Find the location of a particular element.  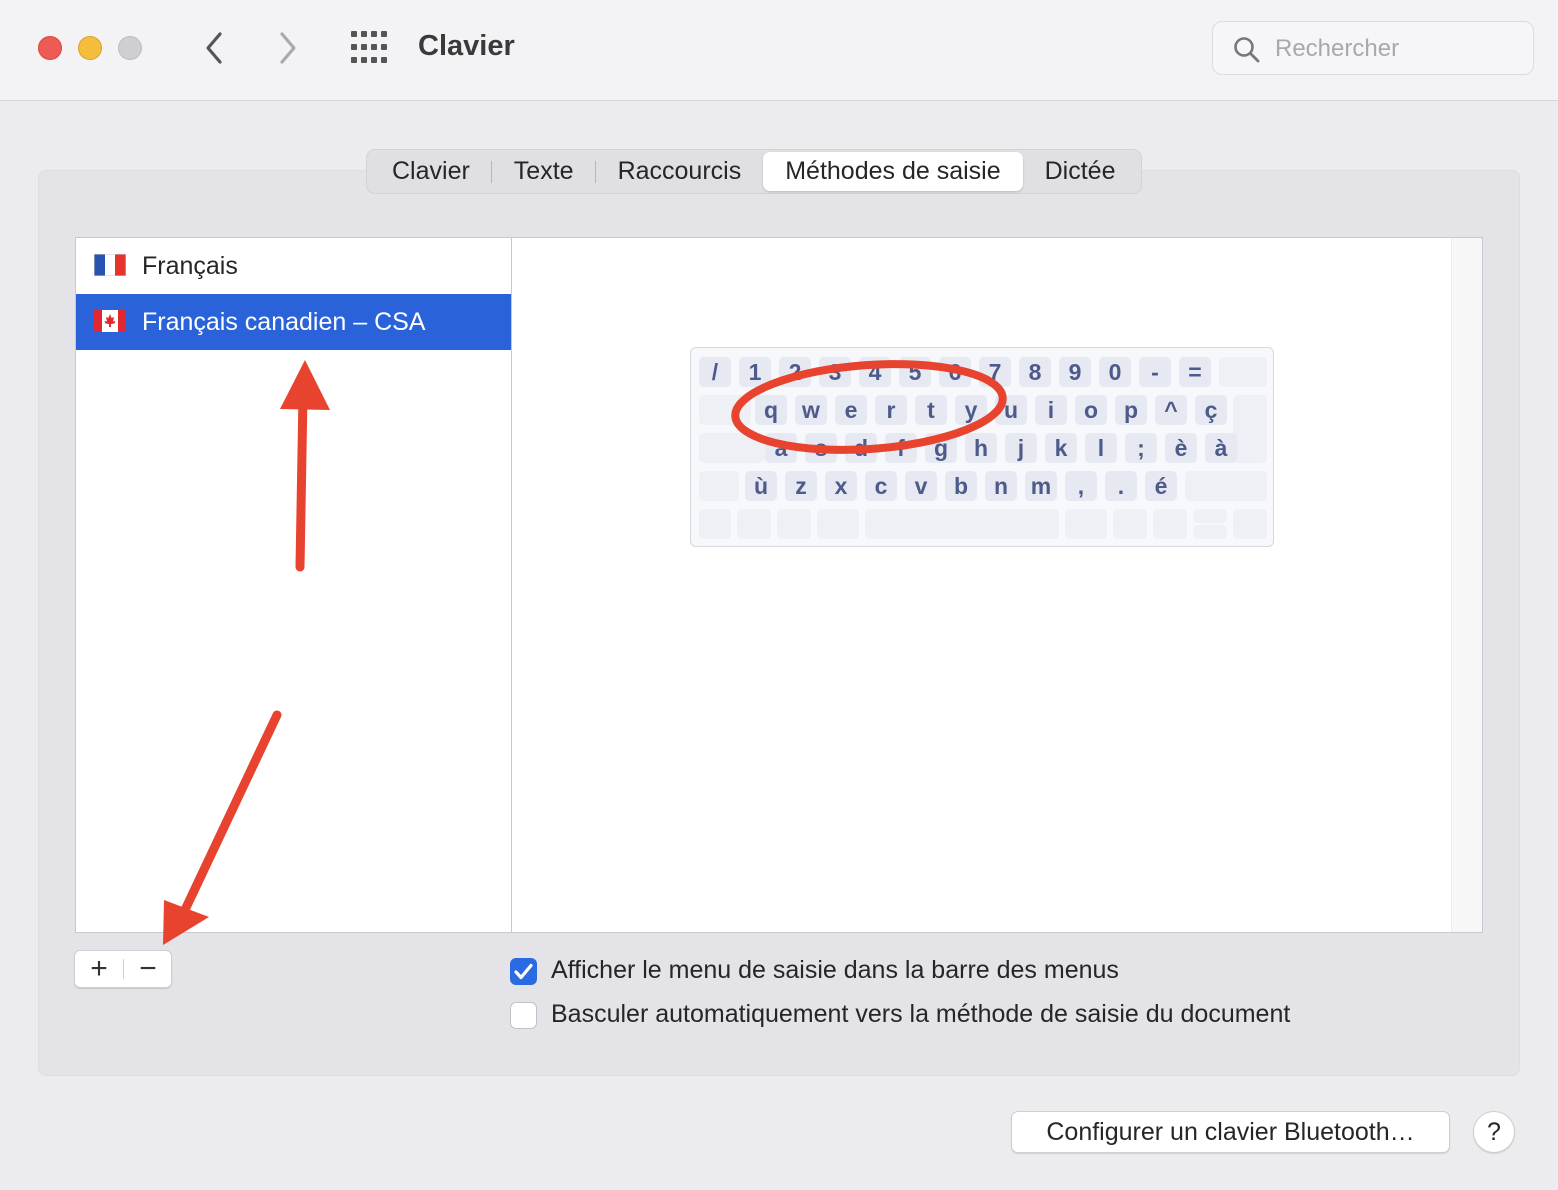

canada-flag-icon is located at coordinates (110, 321).